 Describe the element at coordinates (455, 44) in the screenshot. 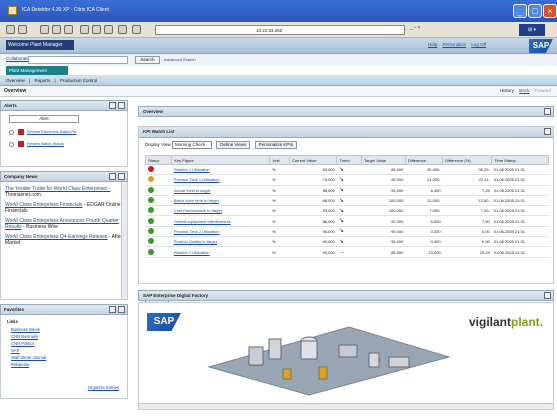

I see `personalize-link: Personalize` at that location.